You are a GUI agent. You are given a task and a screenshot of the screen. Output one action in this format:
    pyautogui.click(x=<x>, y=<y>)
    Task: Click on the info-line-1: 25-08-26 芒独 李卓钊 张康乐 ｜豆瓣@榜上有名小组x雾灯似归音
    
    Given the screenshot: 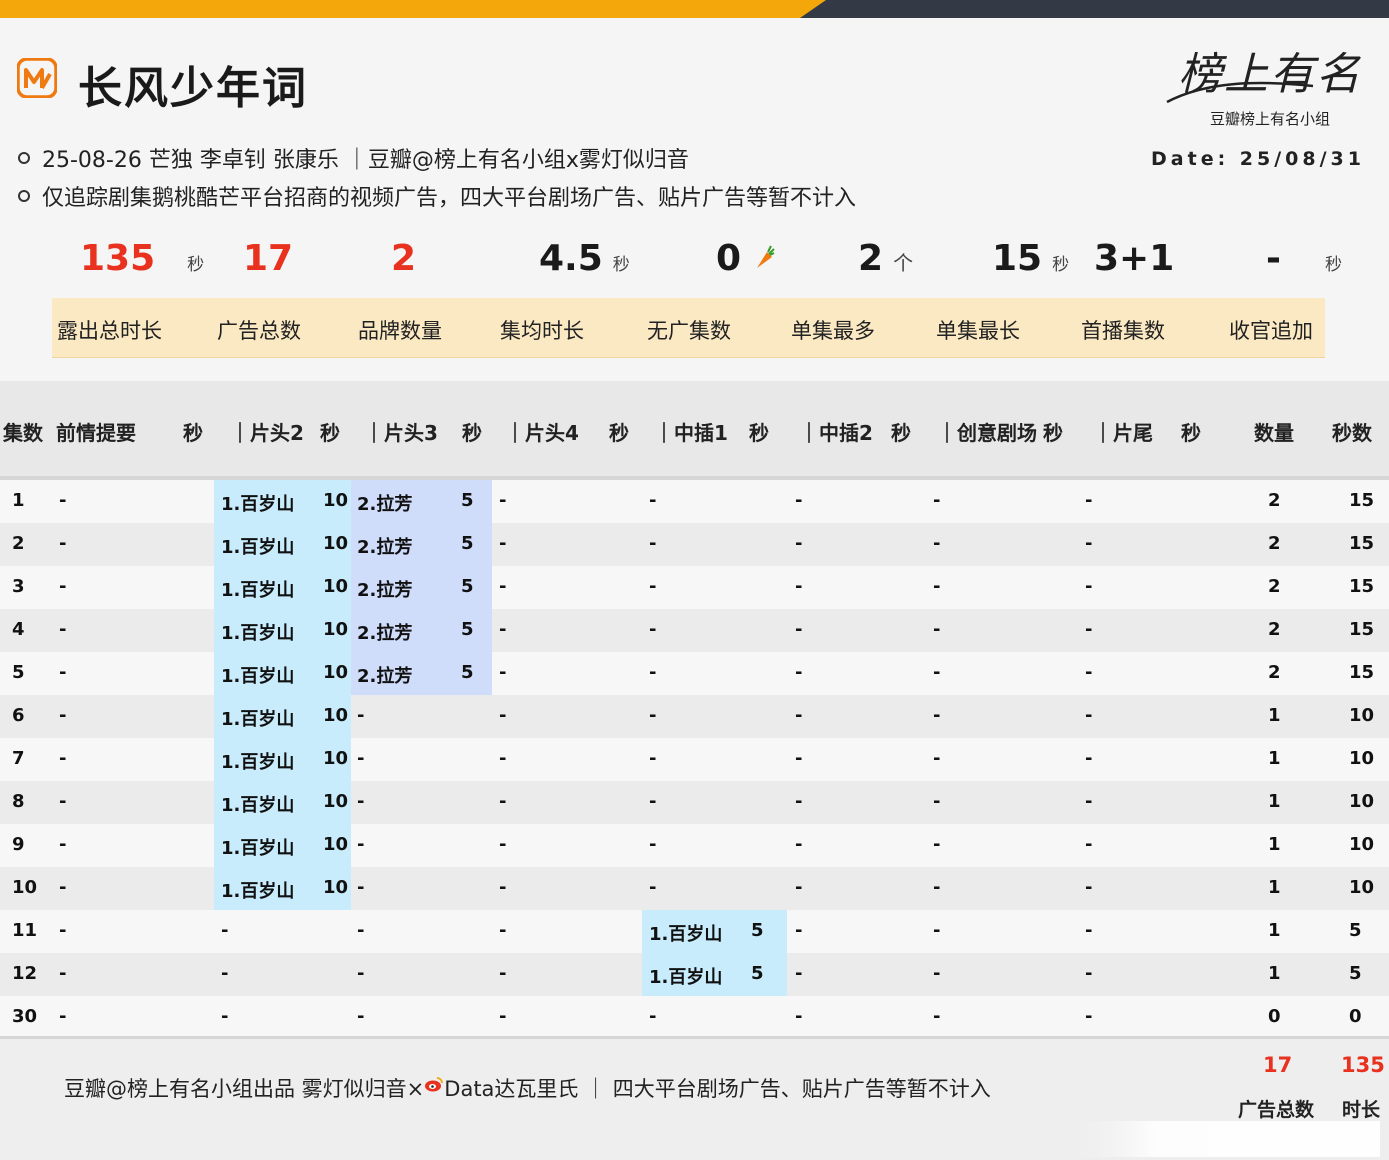 What is the action you would take?
    pyautogui.click(x=353, y=158)
    